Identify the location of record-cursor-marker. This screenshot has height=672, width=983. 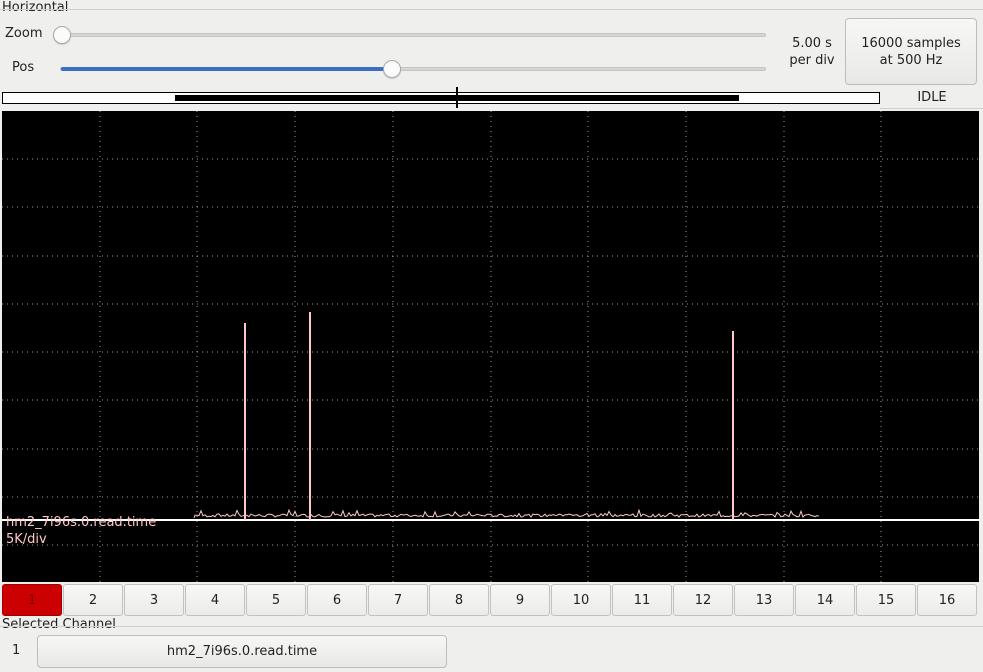
(457, 97).